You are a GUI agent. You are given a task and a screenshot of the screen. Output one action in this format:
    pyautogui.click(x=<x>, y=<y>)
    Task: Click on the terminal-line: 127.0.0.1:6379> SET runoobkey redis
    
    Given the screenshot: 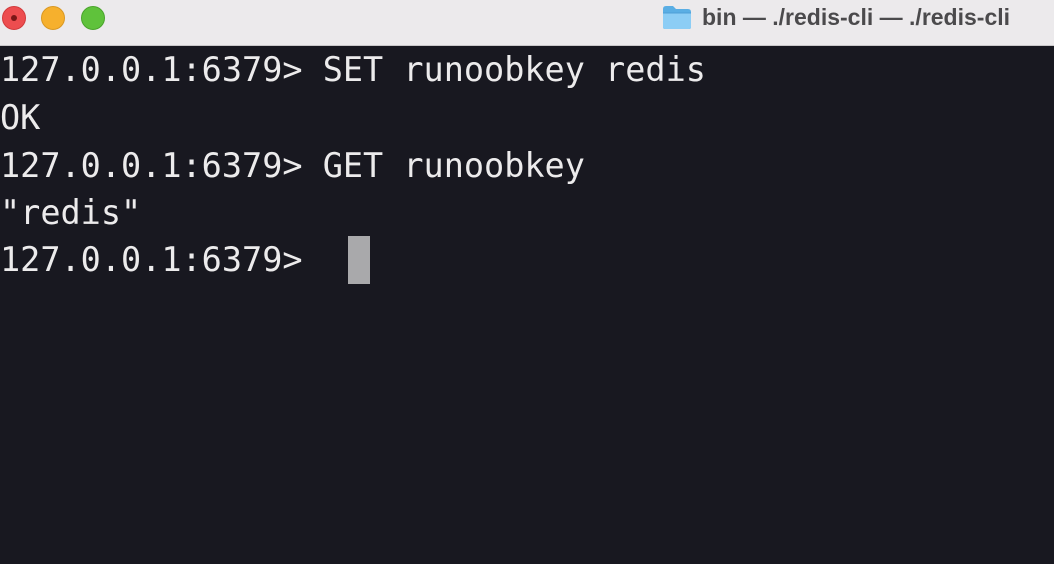 What is the action you would take?
    pyautogui.click(x=353, y=69)
    